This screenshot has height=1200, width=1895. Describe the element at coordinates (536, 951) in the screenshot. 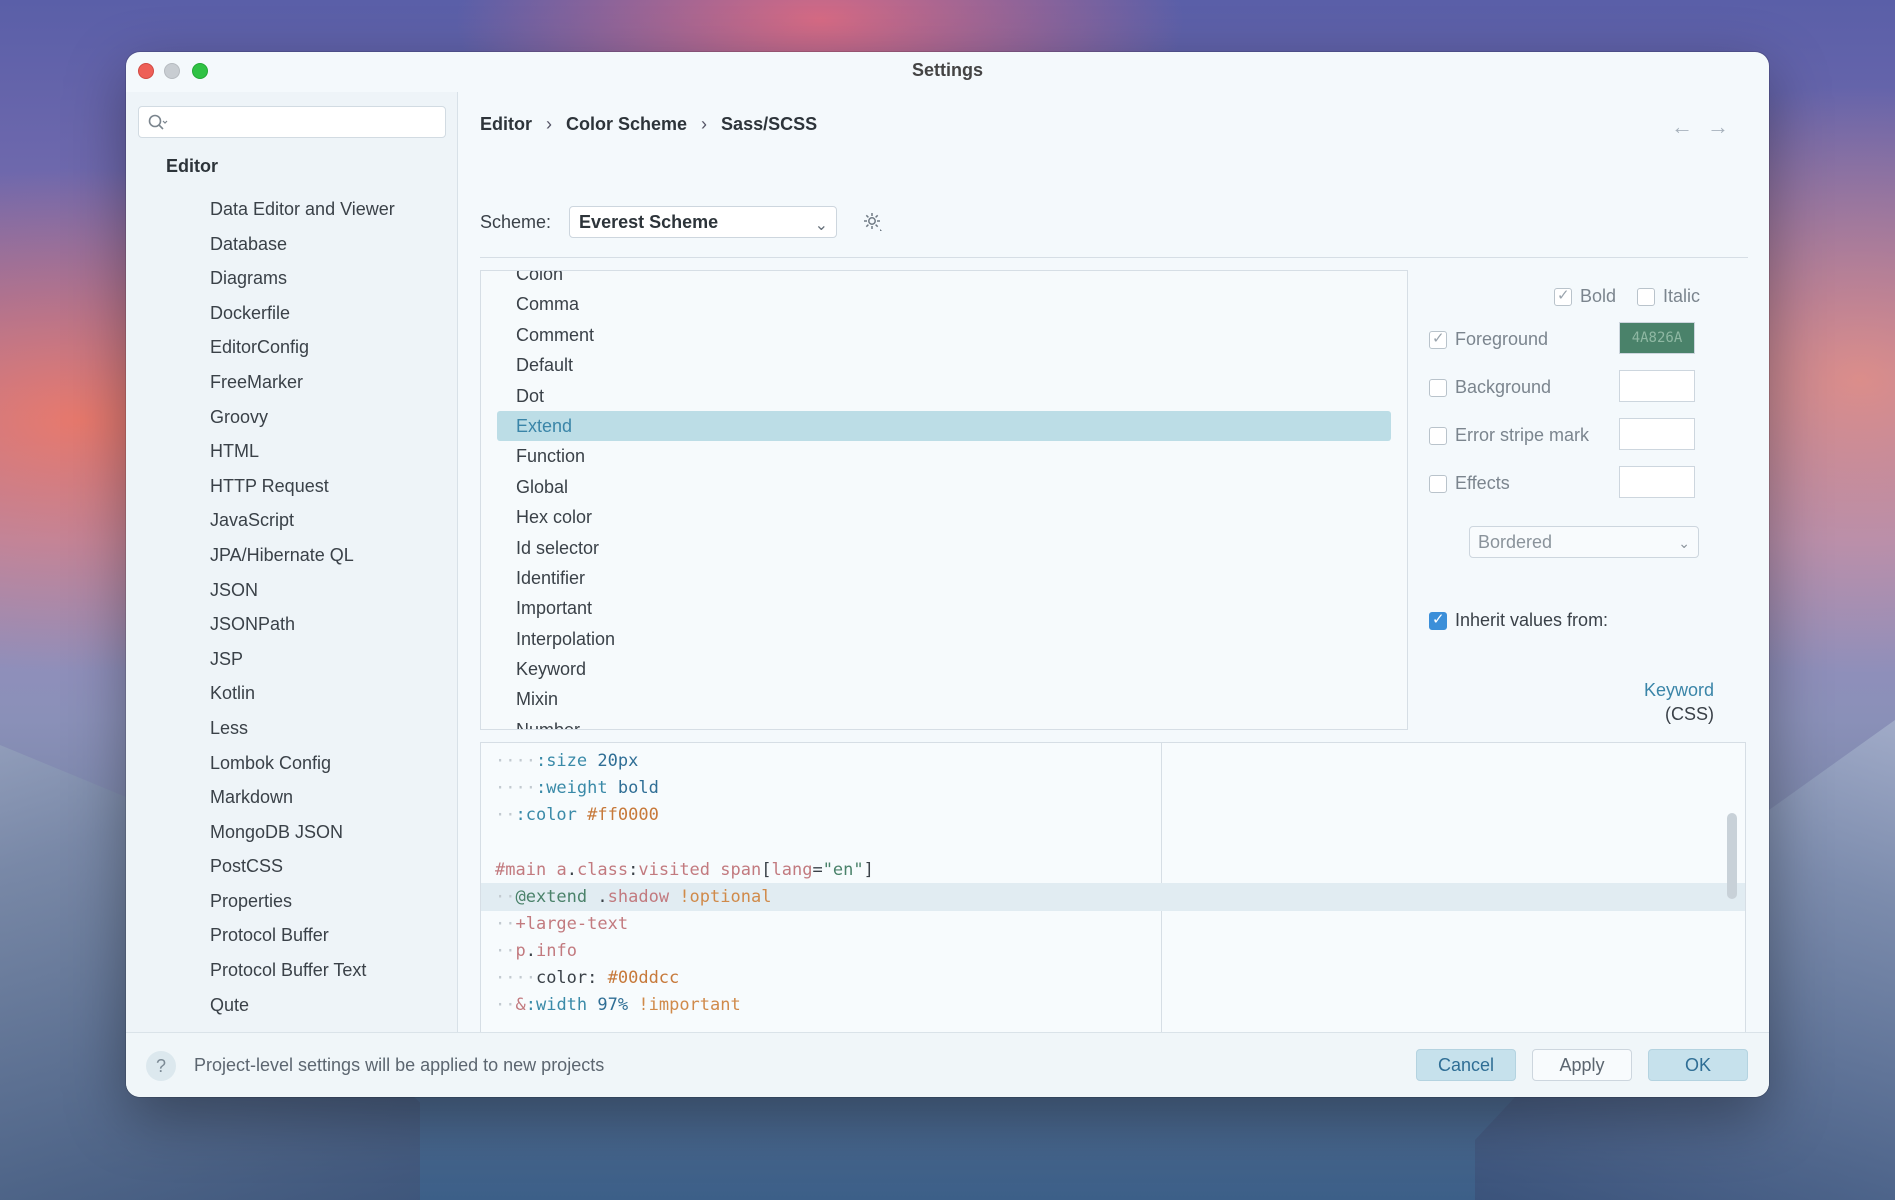

I see `code-line: ··p.info` at that location.